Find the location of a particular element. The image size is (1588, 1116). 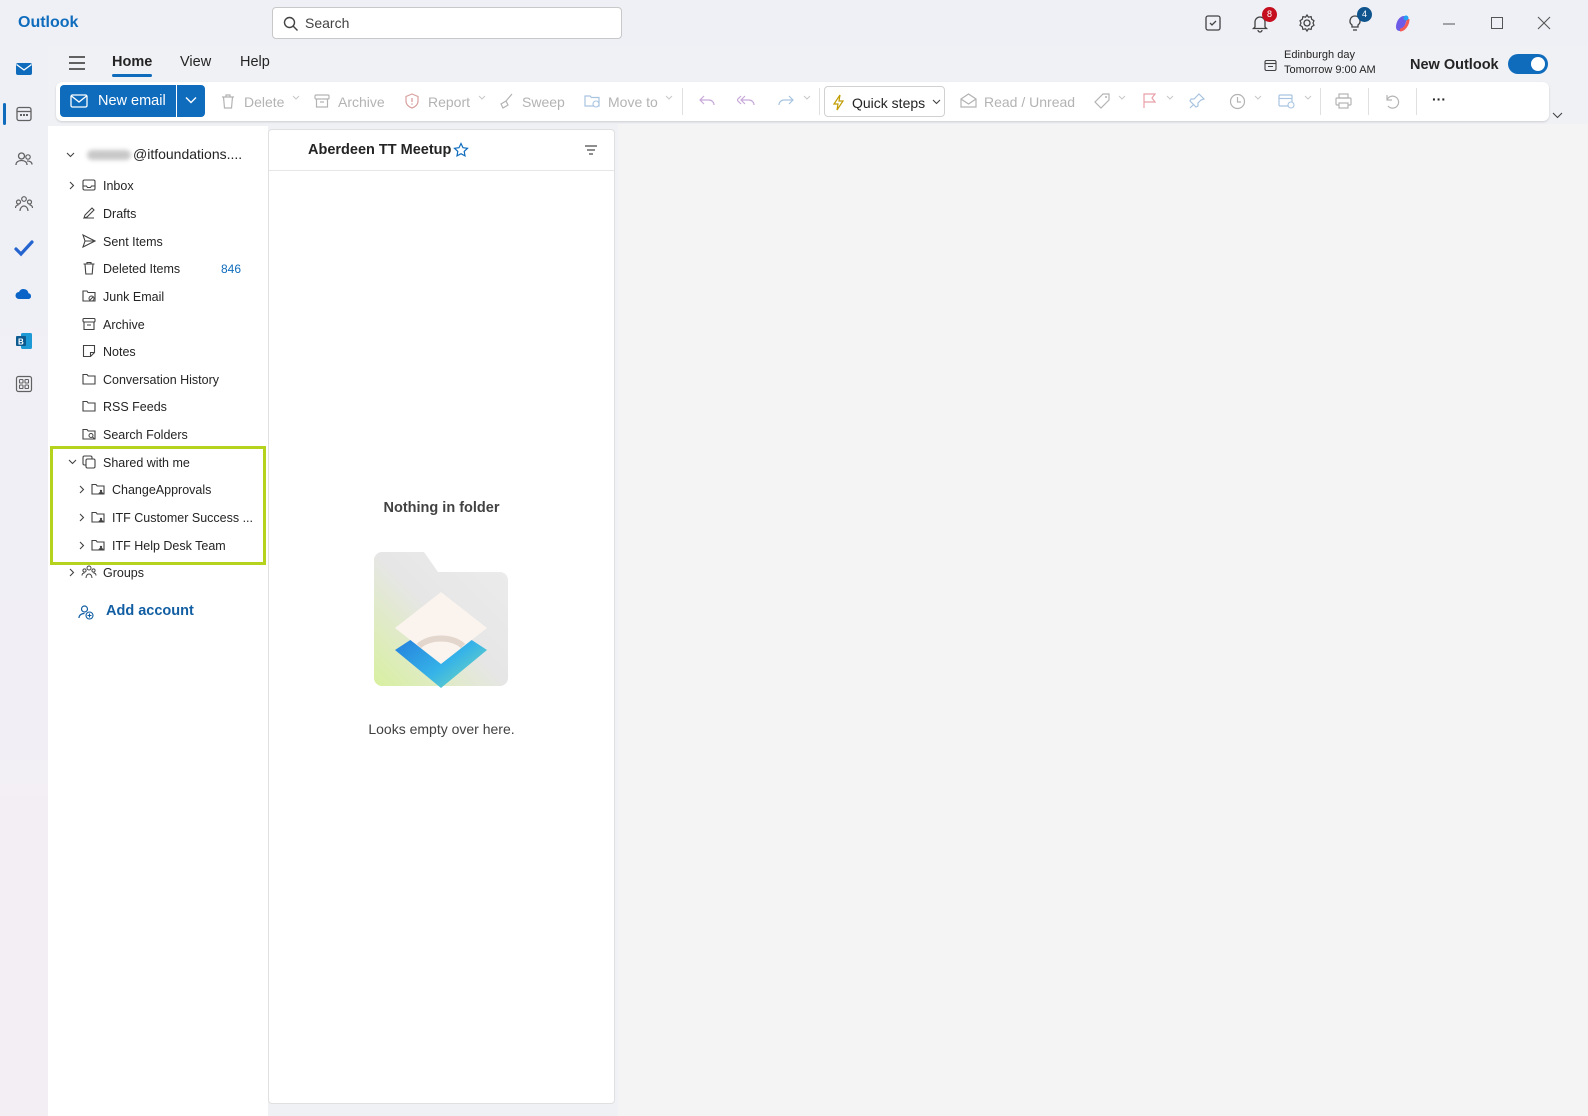

people-icon is located at coordinates (24, 159).